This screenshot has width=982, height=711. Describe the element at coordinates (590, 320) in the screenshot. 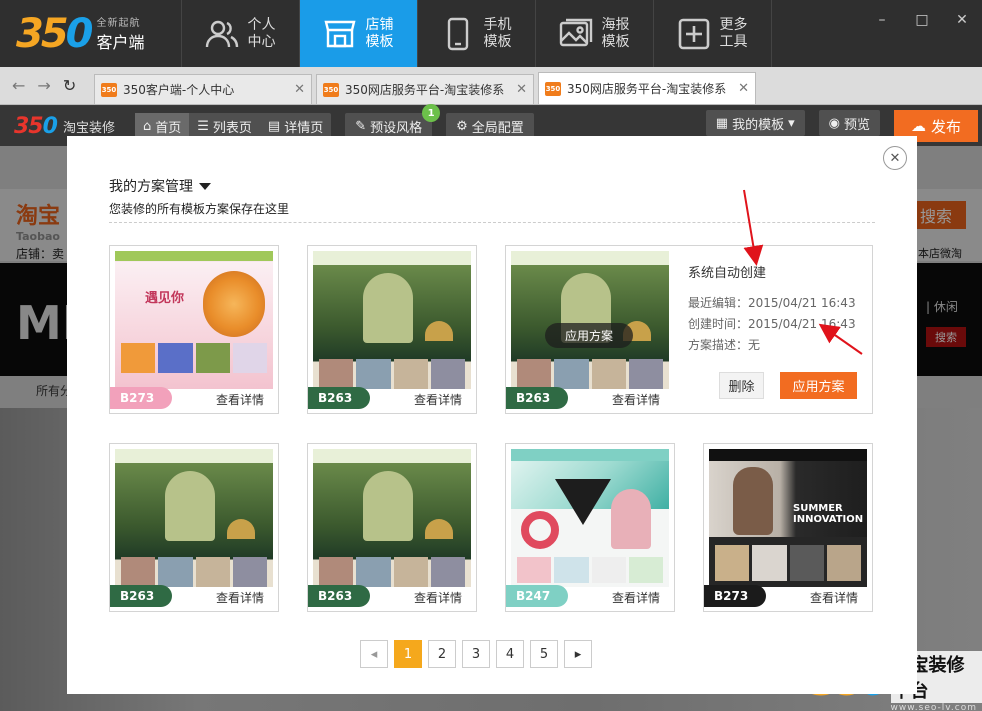

I see `template-thumbnail: 应用方案` at that location.